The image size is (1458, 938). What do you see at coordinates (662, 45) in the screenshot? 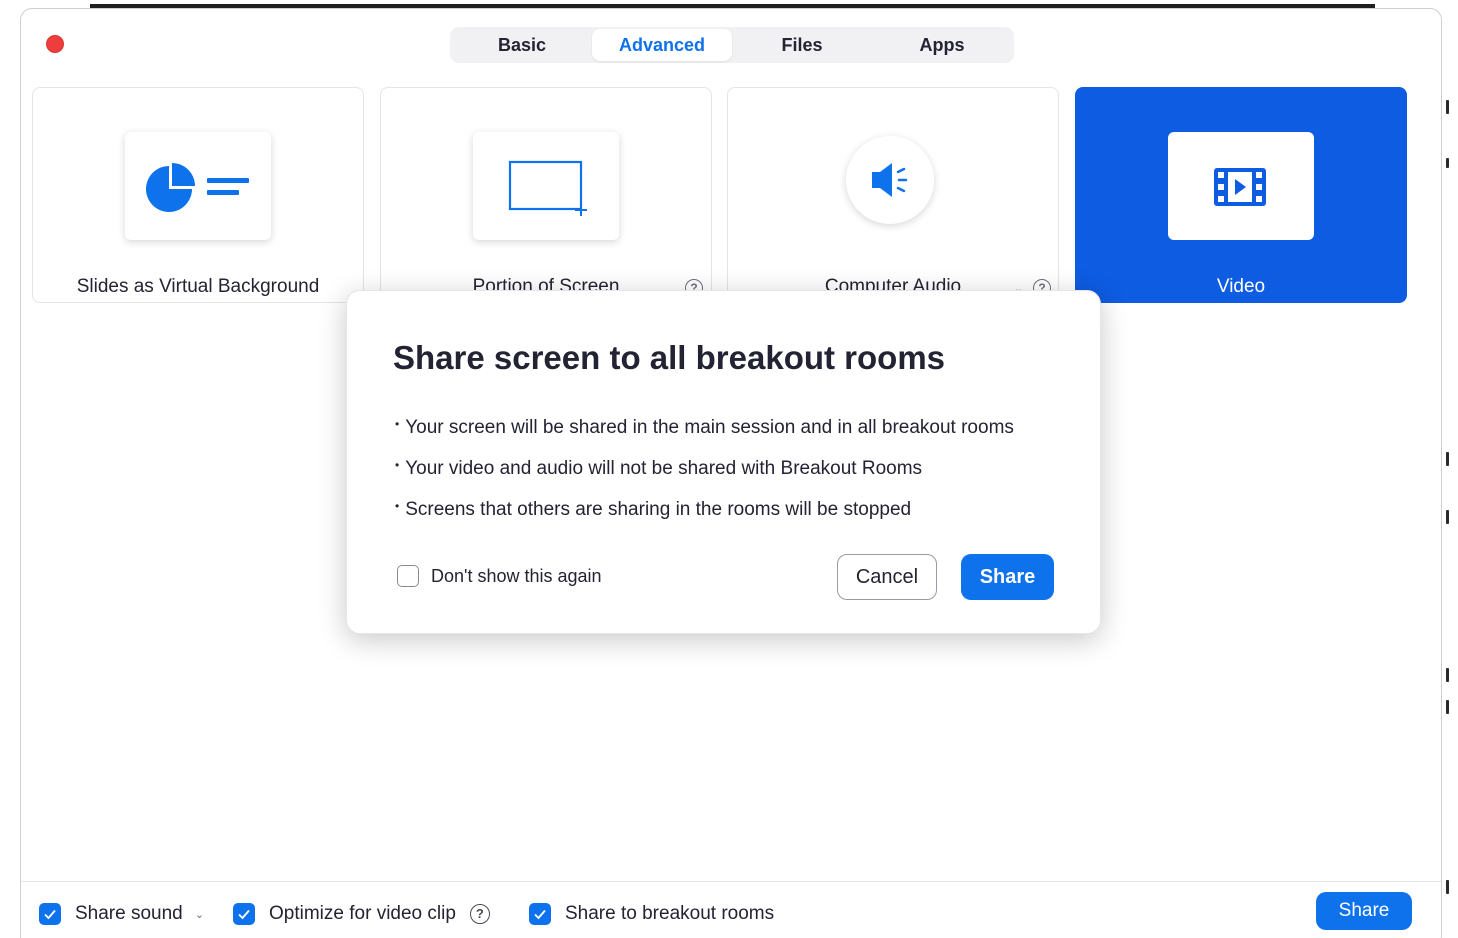
I see `tab-advanced: Advanced` at bounding box center [662, 45].